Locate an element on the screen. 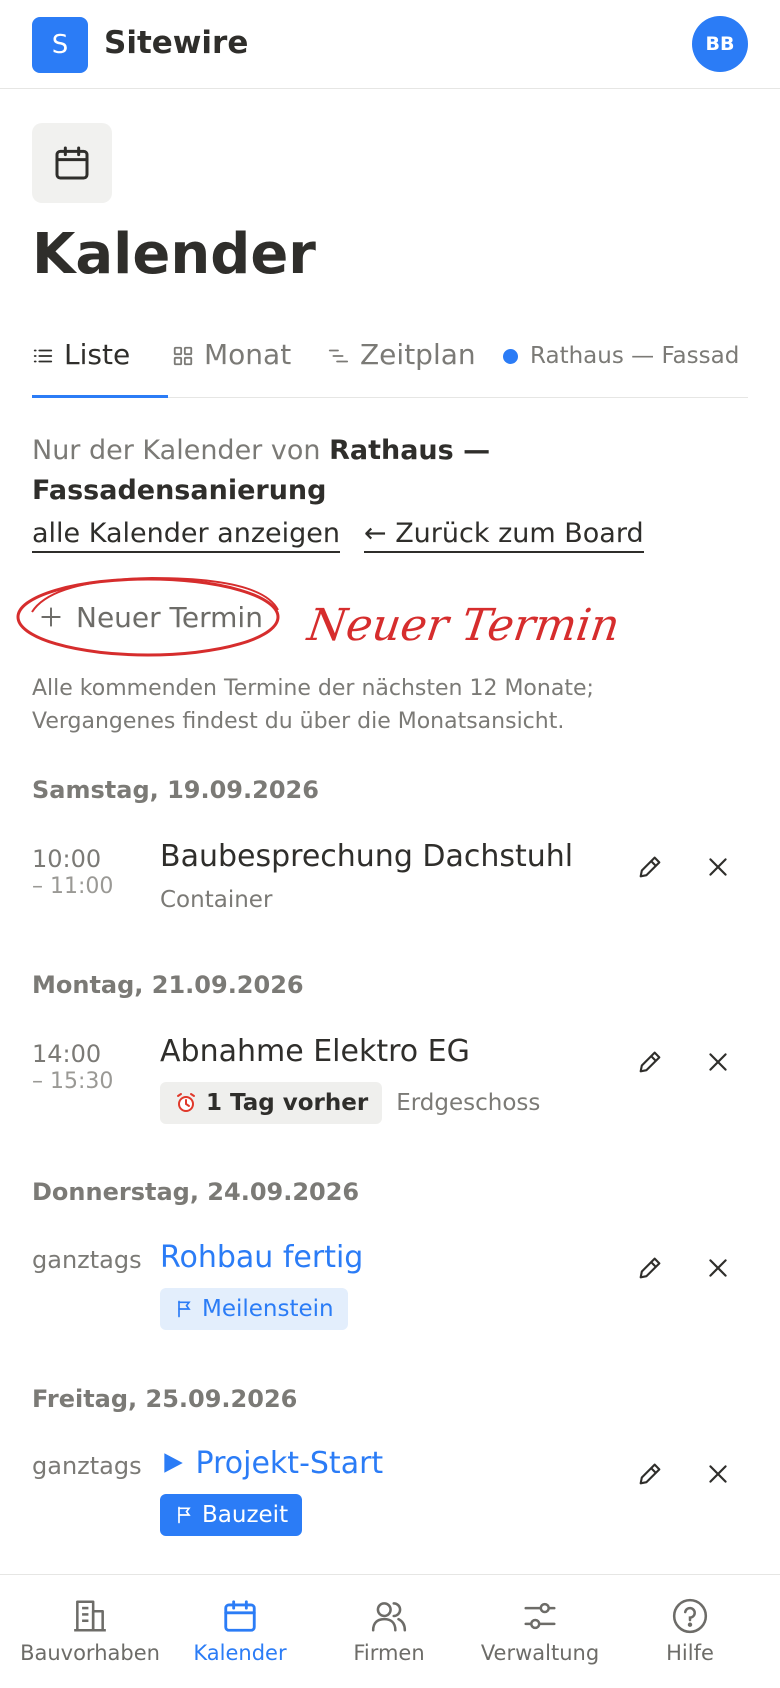 This screenshot has width=780, height=1688. new-event-button: Neuer Termin is located at coordinates (147, 617).